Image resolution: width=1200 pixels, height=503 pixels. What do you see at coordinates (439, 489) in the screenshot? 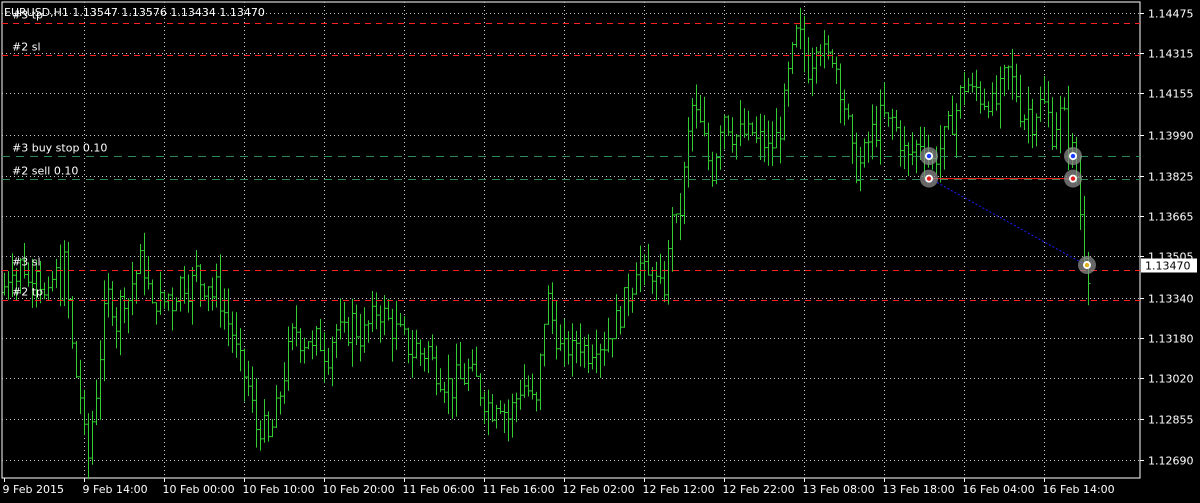
I see `x-tick-label: 11 Feb 06:00` at bounding box center [439, 489].